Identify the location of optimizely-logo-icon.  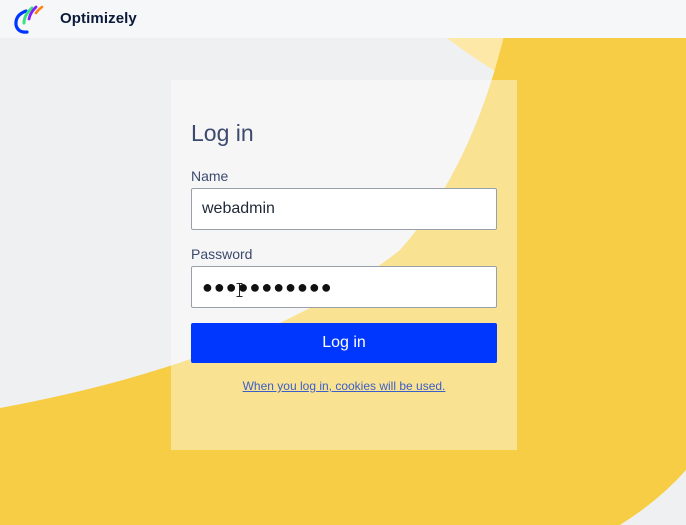
(29, 19).